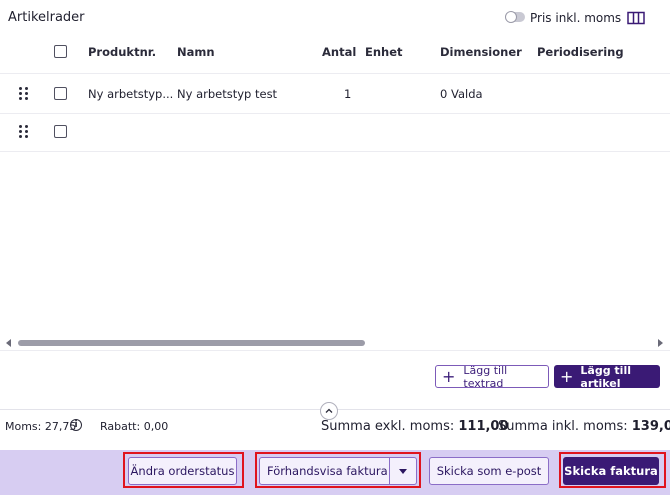 The width and height of the screenshot is (670, 495). I want to click on toggle-knob, so click(511, 17).